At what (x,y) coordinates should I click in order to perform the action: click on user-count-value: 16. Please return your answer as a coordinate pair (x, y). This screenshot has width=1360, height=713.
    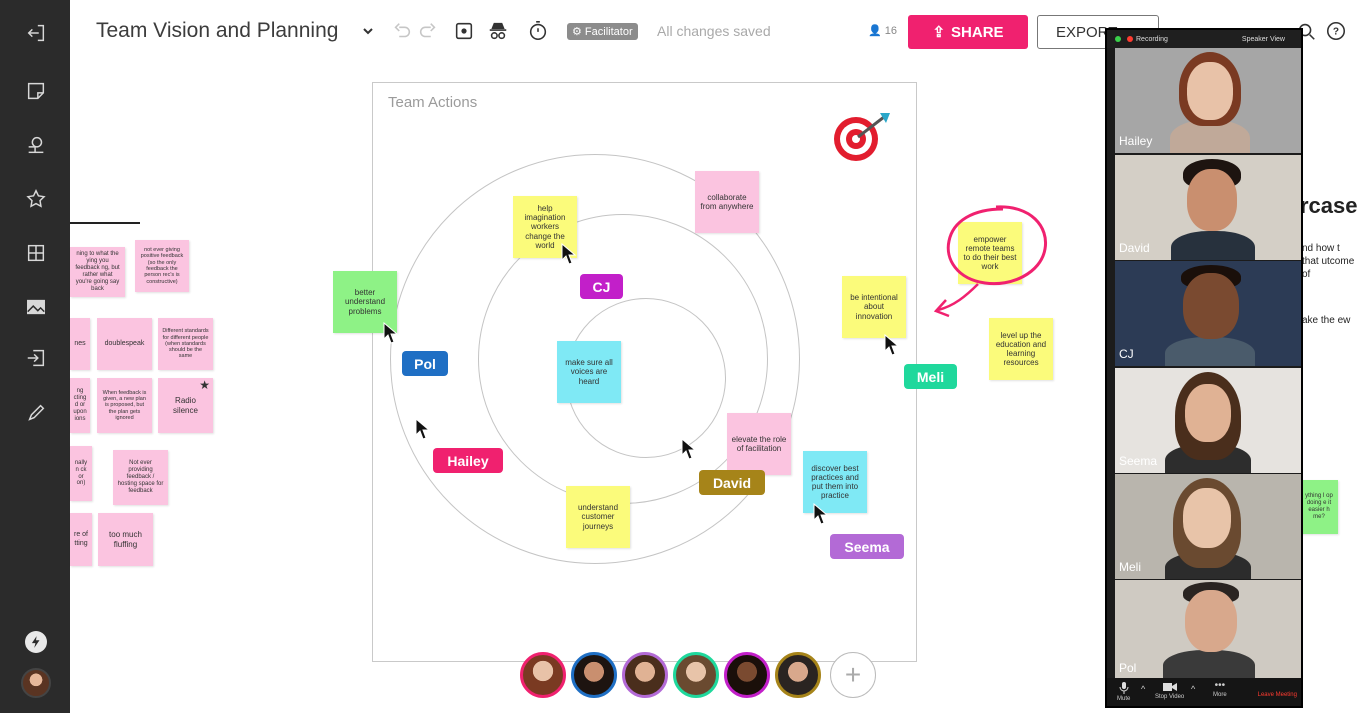
    Looking at the image, I should click on (890, 30).